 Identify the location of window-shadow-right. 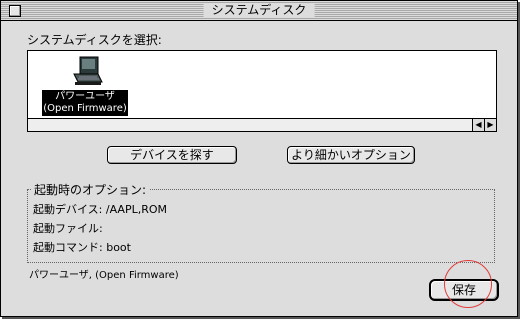
(519, 160).